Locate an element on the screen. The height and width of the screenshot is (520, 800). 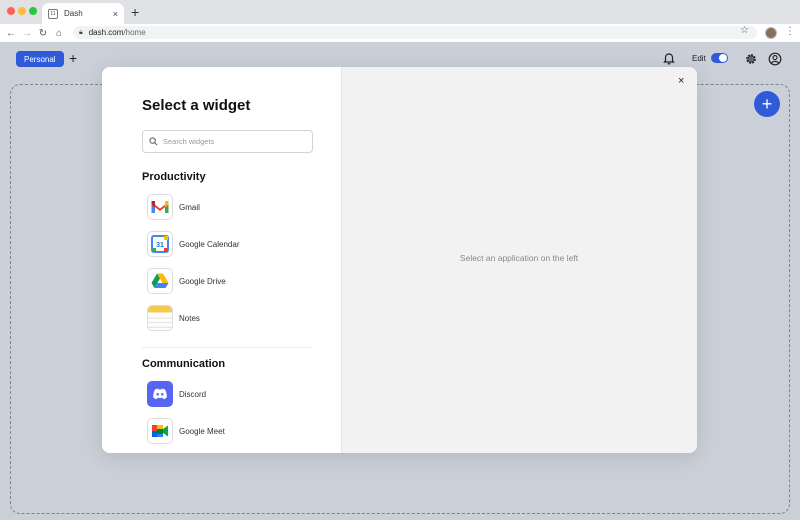
modal-title: Select a widget is located at coordinates (196, 105).